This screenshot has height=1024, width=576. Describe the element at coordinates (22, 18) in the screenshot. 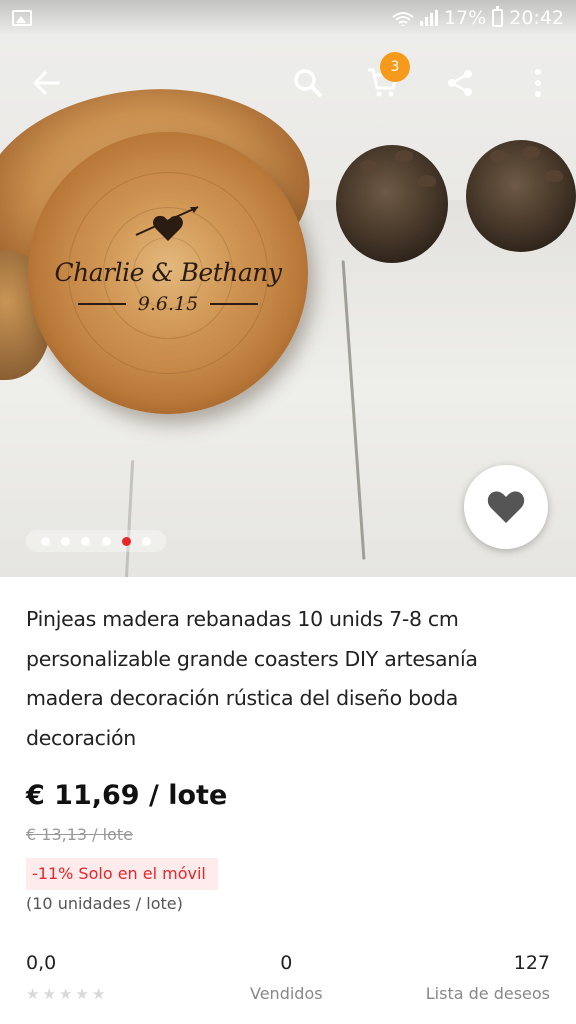

I see `image-notification-icon` at that location.